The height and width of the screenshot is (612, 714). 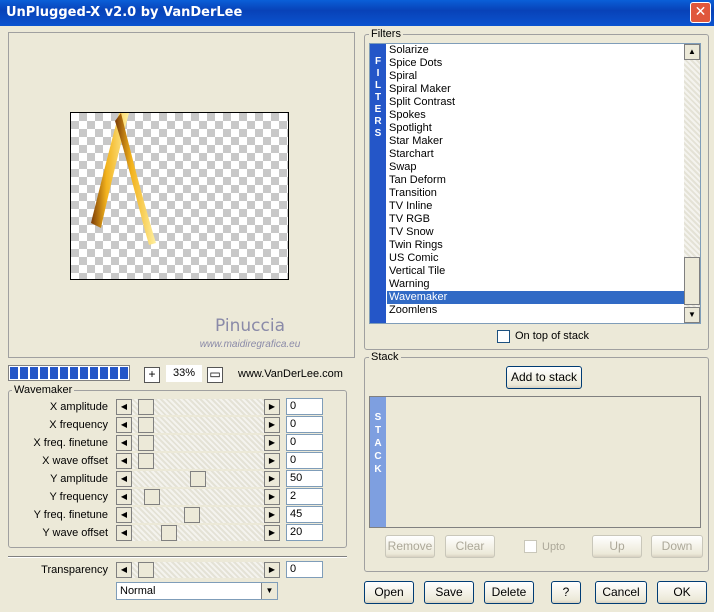 What do you see at coordinates (536, 167) in the screenshot?
I see `filter-item: Swap` at bounding box center [536, 167].